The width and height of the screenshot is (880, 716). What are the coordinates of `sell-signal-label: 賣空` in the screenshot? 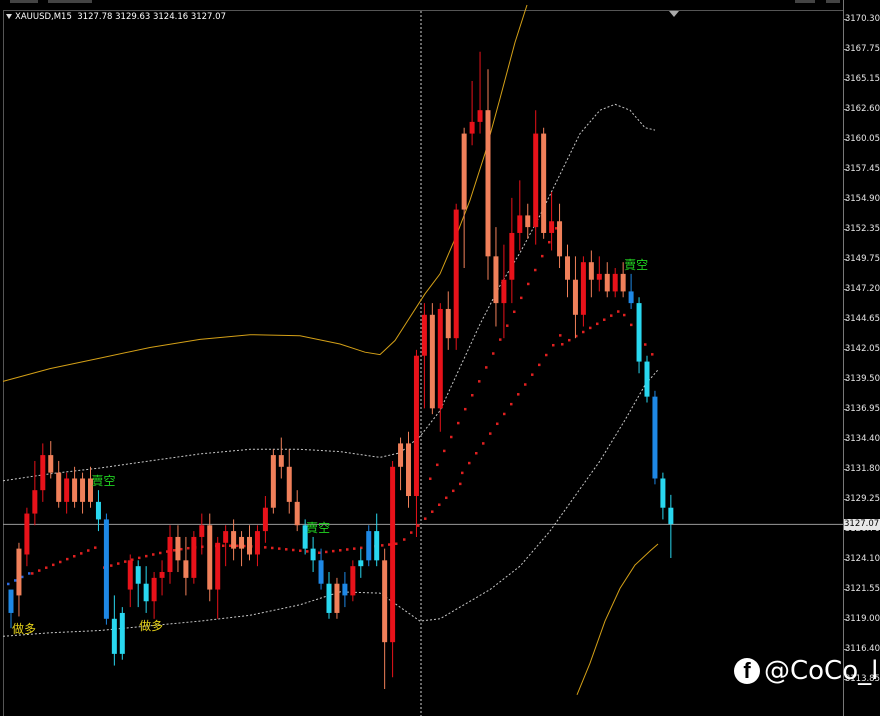 It's located at (636, 264).